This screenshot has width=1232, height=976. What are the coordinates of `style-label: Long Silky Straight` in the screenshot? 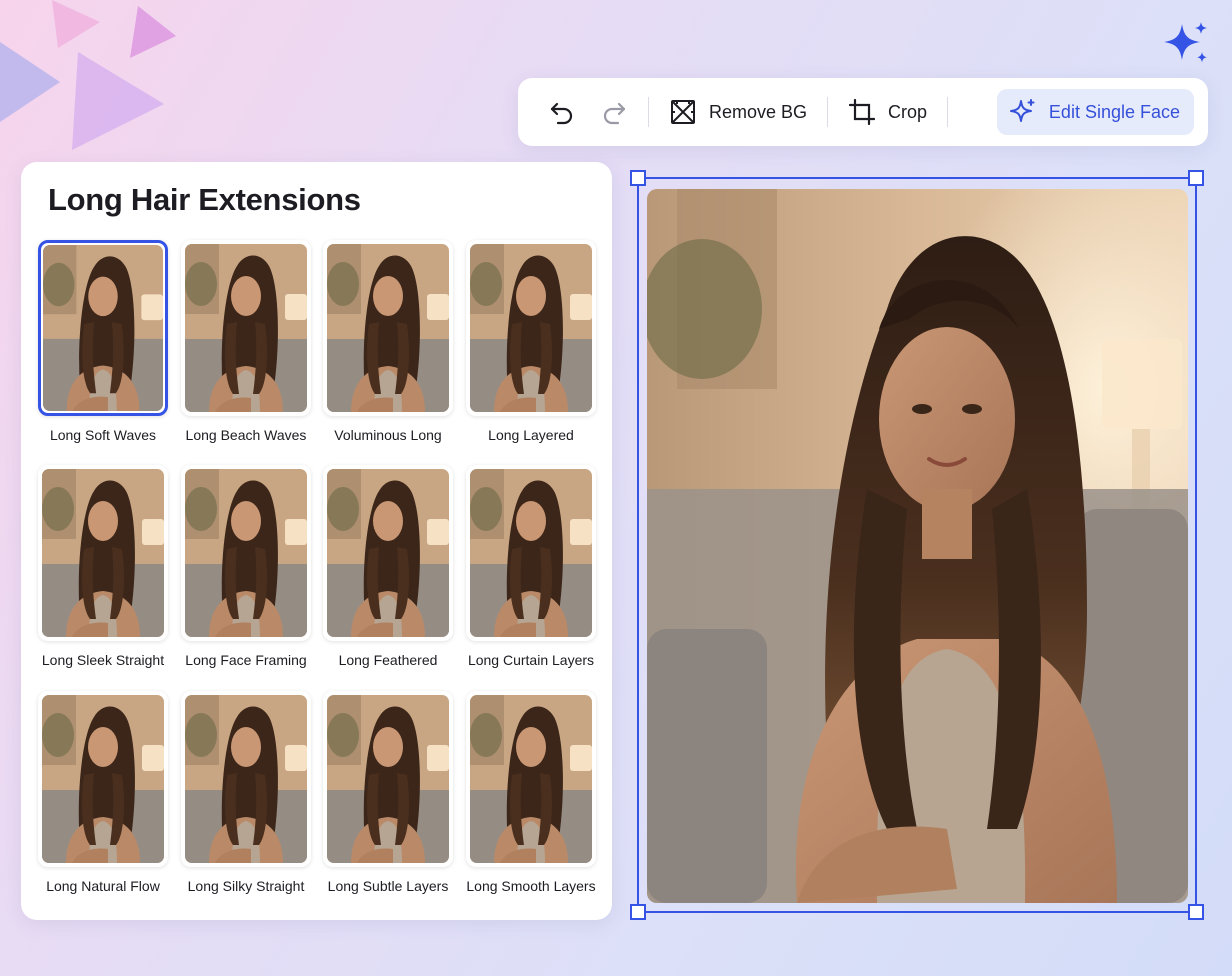 It's located at (246, 886).